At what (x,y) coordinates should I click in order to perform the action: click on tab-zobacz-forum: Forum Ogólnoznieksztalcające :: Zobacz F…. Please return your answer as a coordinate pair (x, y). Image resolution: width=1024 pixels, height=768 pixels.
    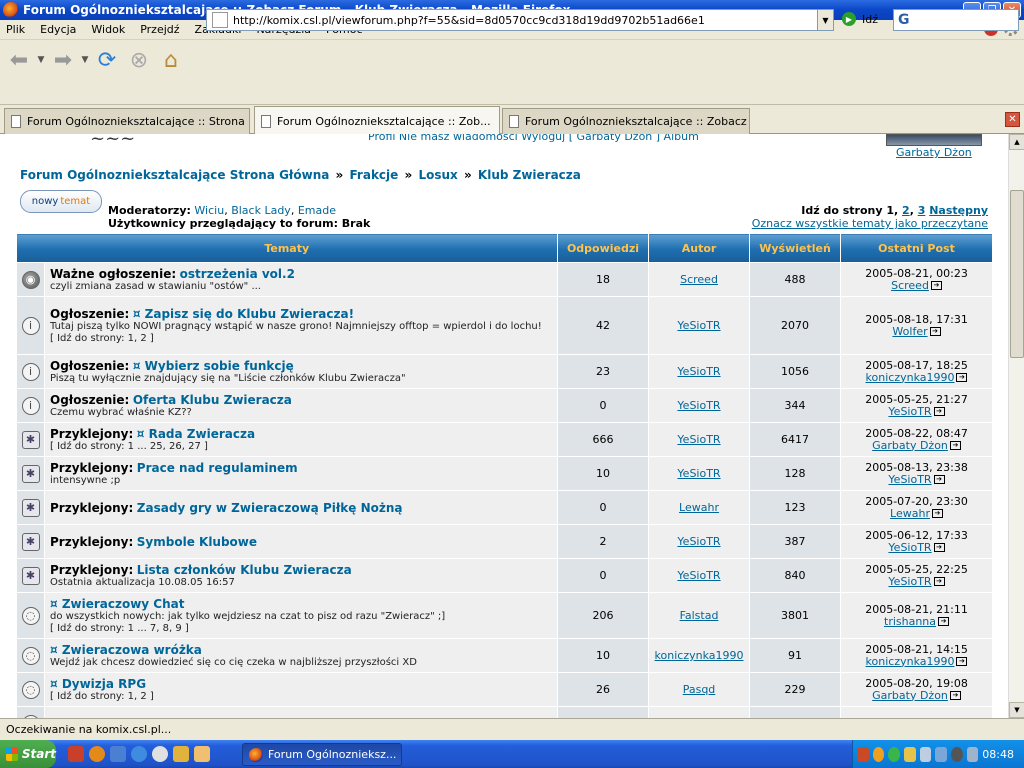
    Looking at the image, I should click on (626, 121).